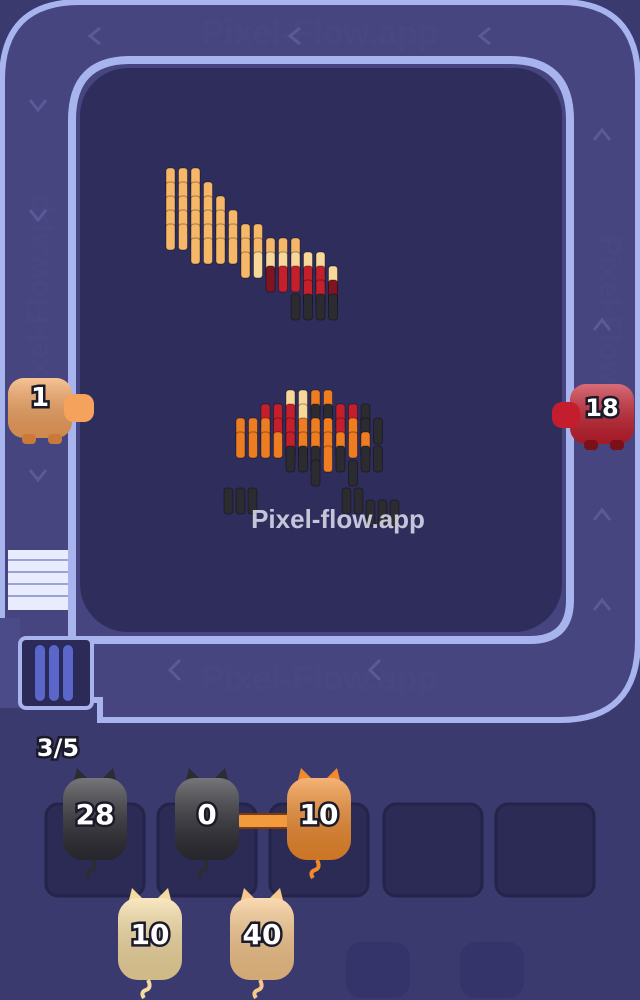  Describe the element at coordinates (58, 748) in the screenshot. I see `queue-counter: 3/5` at that location.